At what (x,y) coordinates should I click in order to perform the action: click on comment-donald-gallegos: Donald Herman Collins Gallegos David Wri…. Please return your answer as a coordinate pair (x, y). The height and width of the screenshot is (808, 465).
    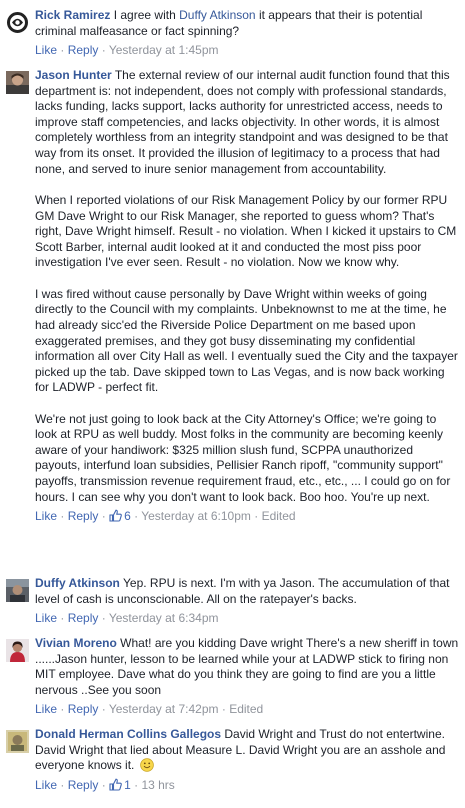
    Looking at the image, I should click on (232, 760).